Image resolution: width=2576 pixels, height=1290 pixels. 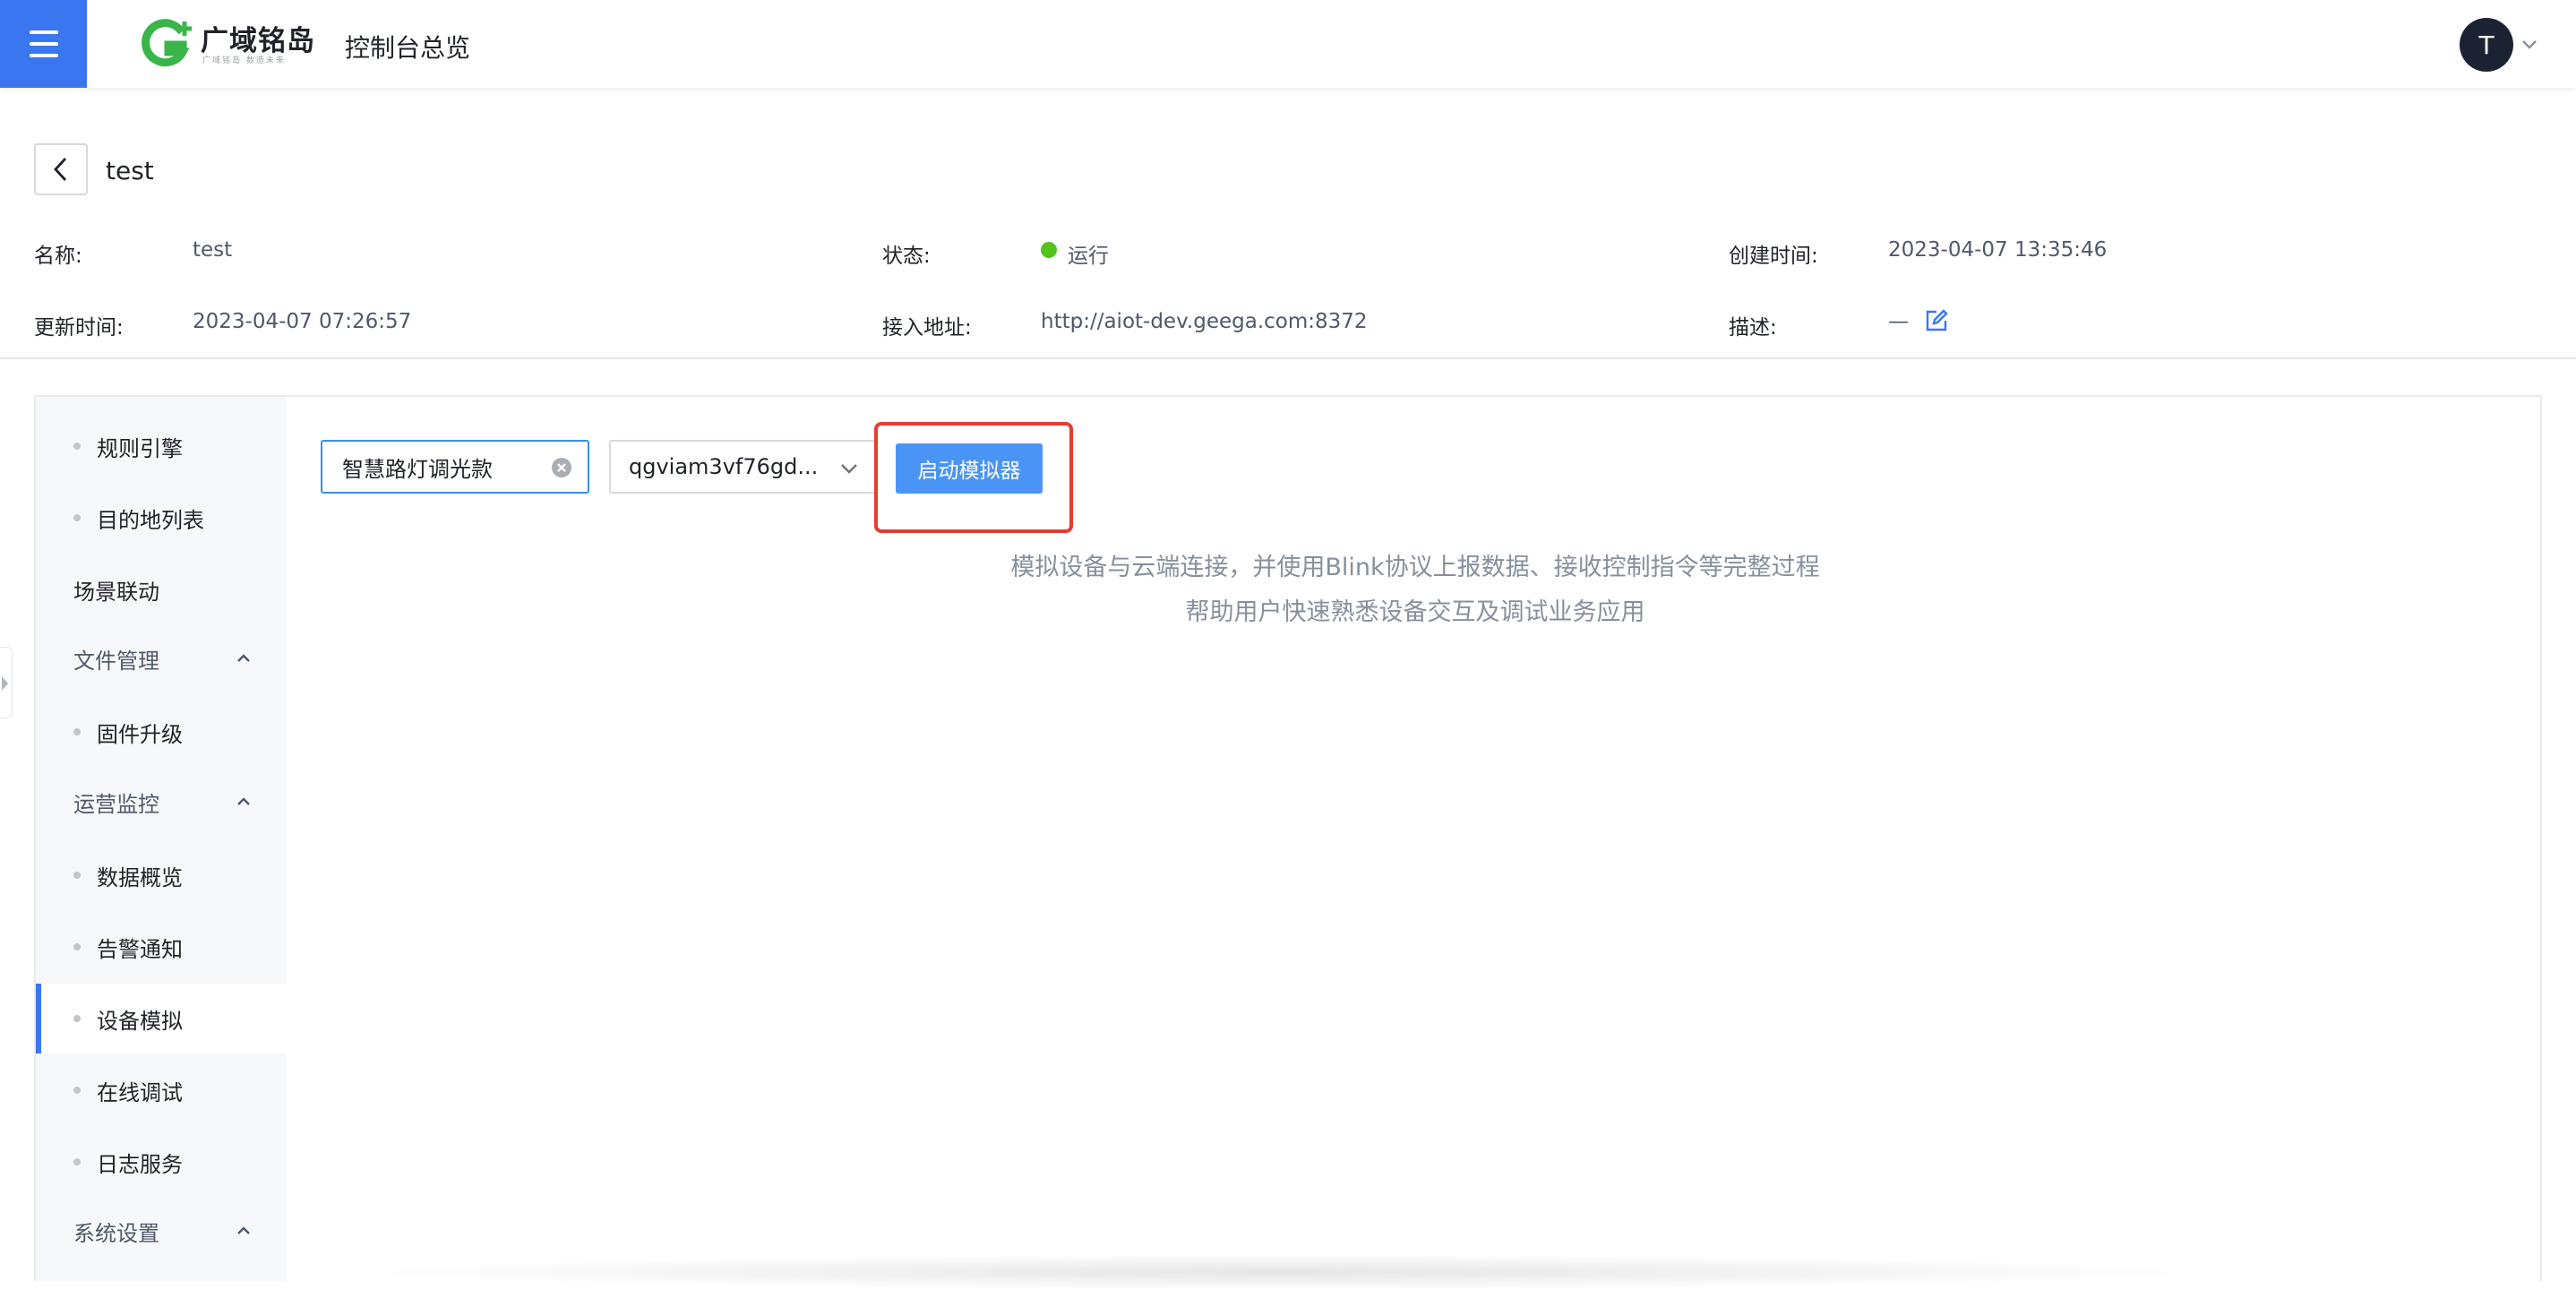 What do you see at coordinates (1088, 256) in the screenshot?
I see `status-value: 运行` at bounding box center [1088, 256].